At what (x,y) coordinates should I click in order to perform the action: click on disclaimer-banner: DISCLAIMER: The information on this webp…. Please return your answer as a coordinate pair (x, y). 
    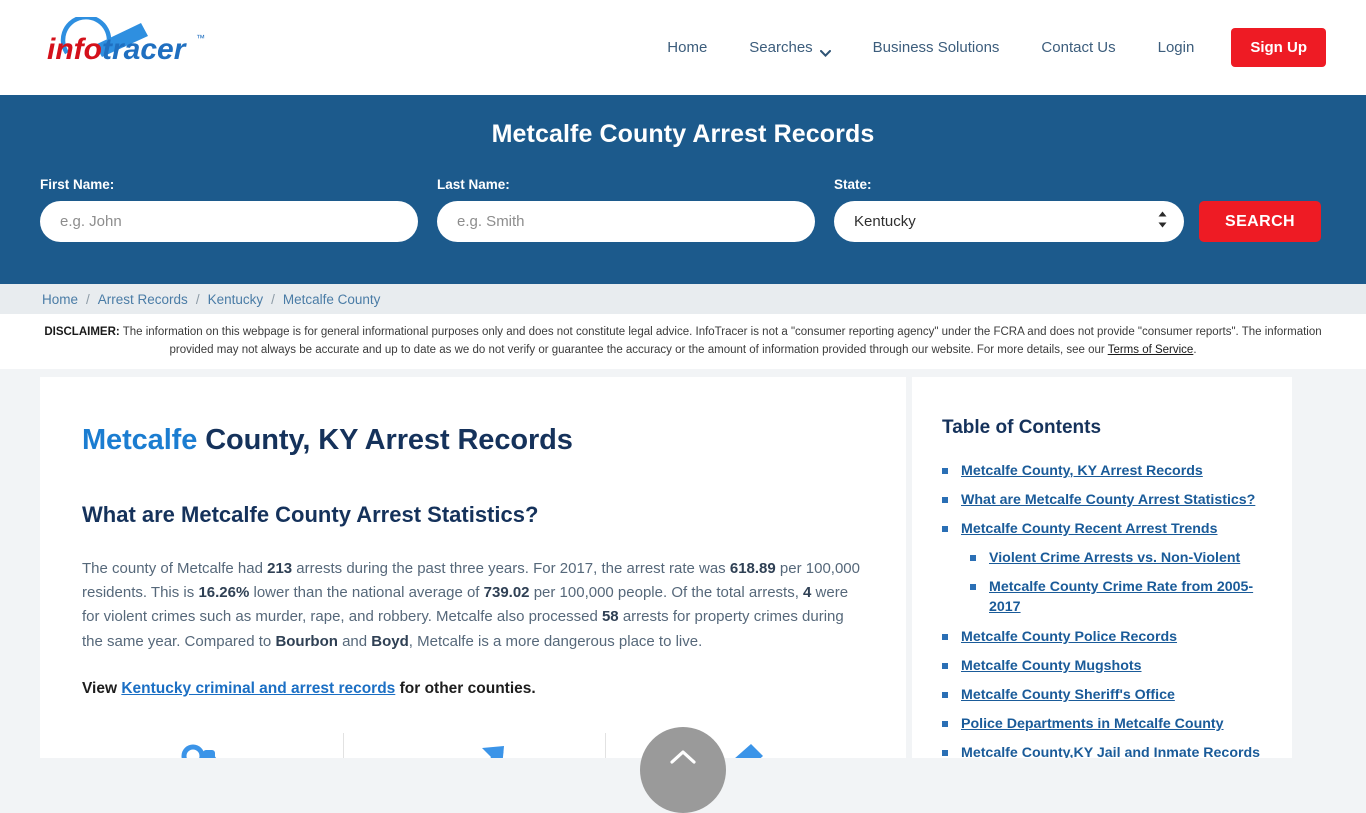
    Looking at the image, I should click on (683, 341).